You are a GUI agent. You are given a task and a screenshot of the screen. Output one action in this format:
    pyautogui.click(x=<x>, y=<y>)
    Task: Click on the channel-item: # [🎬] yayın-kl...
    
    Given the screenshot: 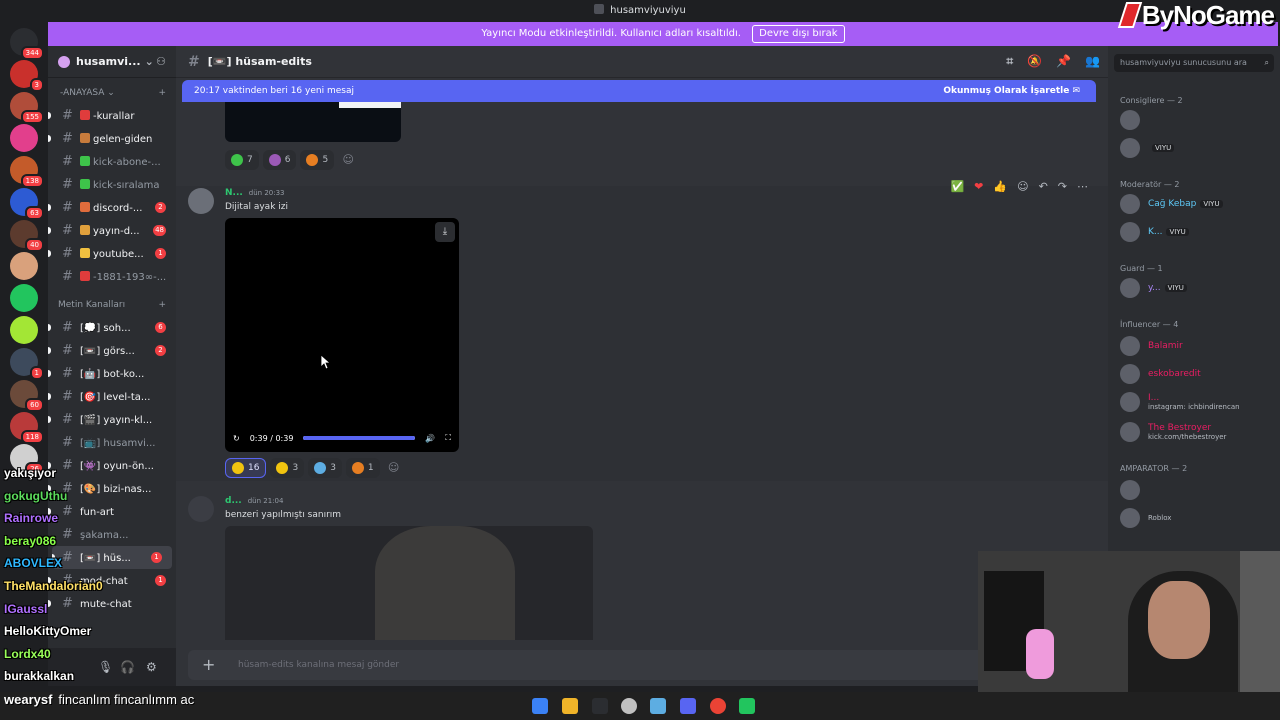 What is the action you would take?
    pyautogui.click(x=112, y=419)
    